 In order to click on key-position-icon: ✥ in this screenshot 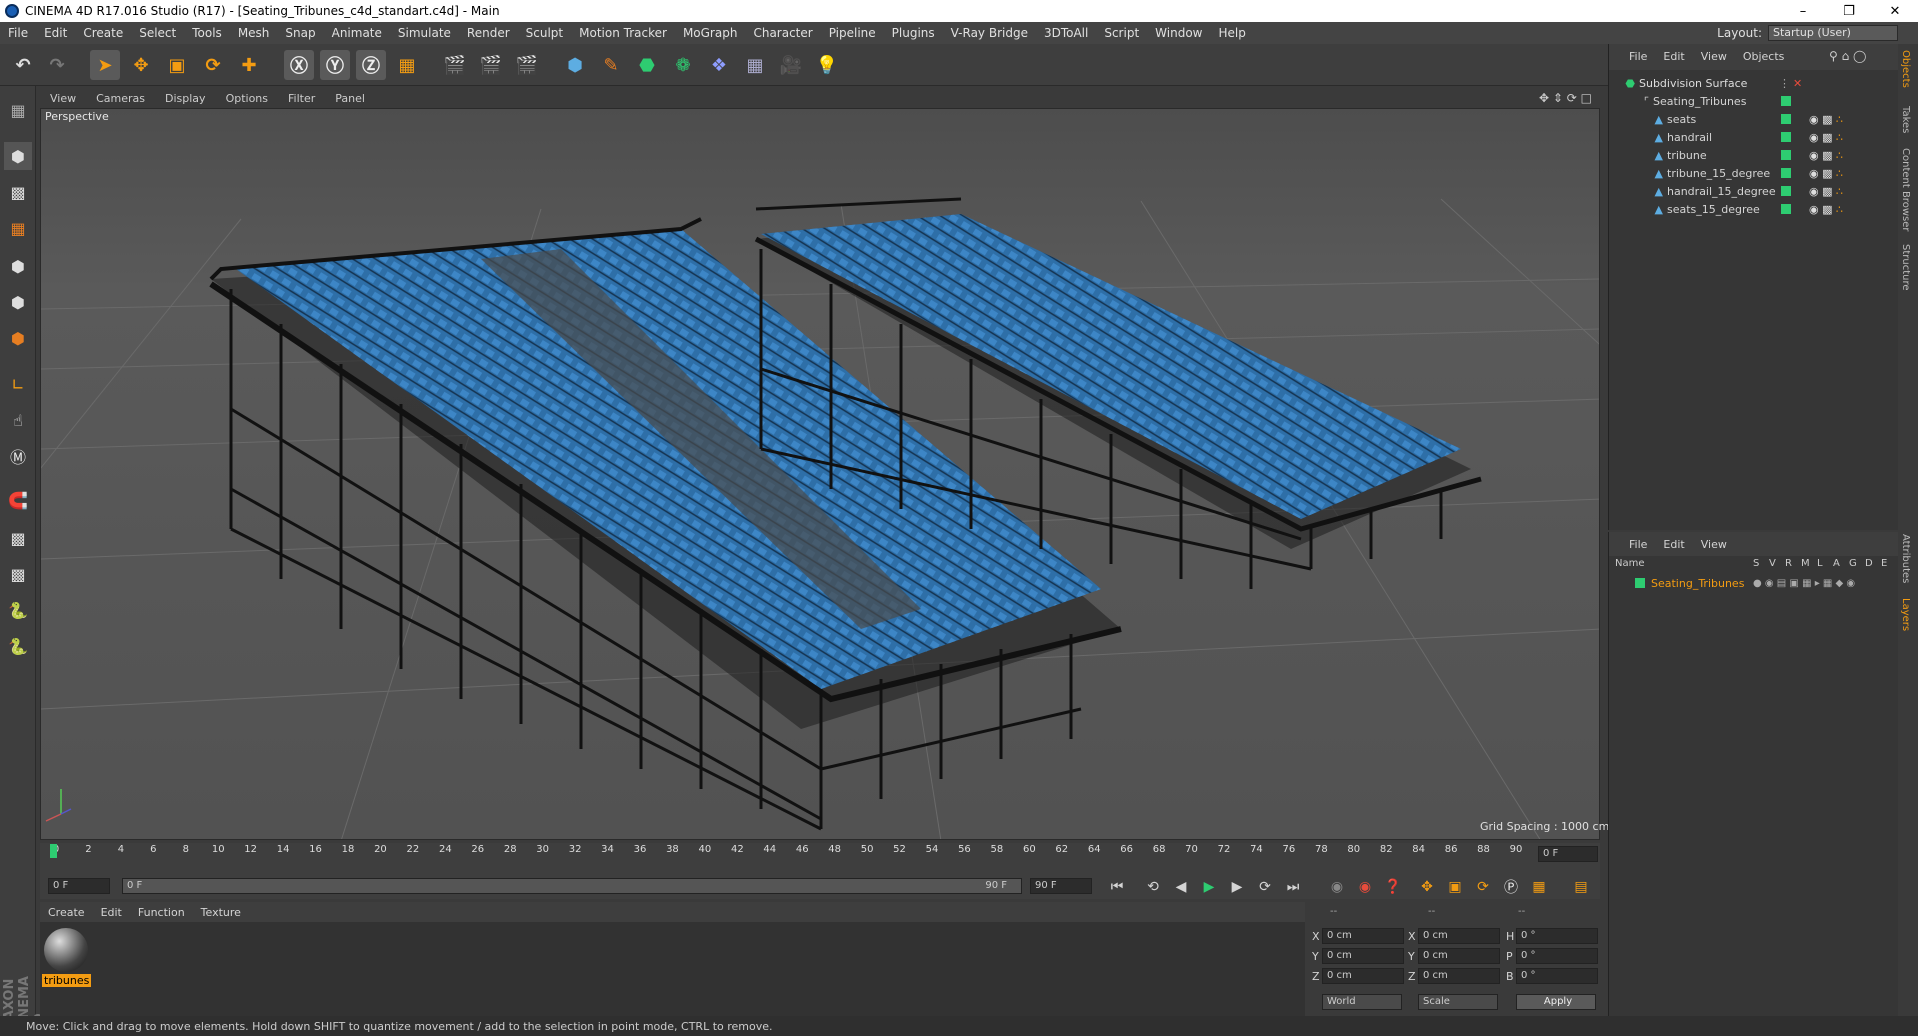, I will do `click(1427, 887)`.